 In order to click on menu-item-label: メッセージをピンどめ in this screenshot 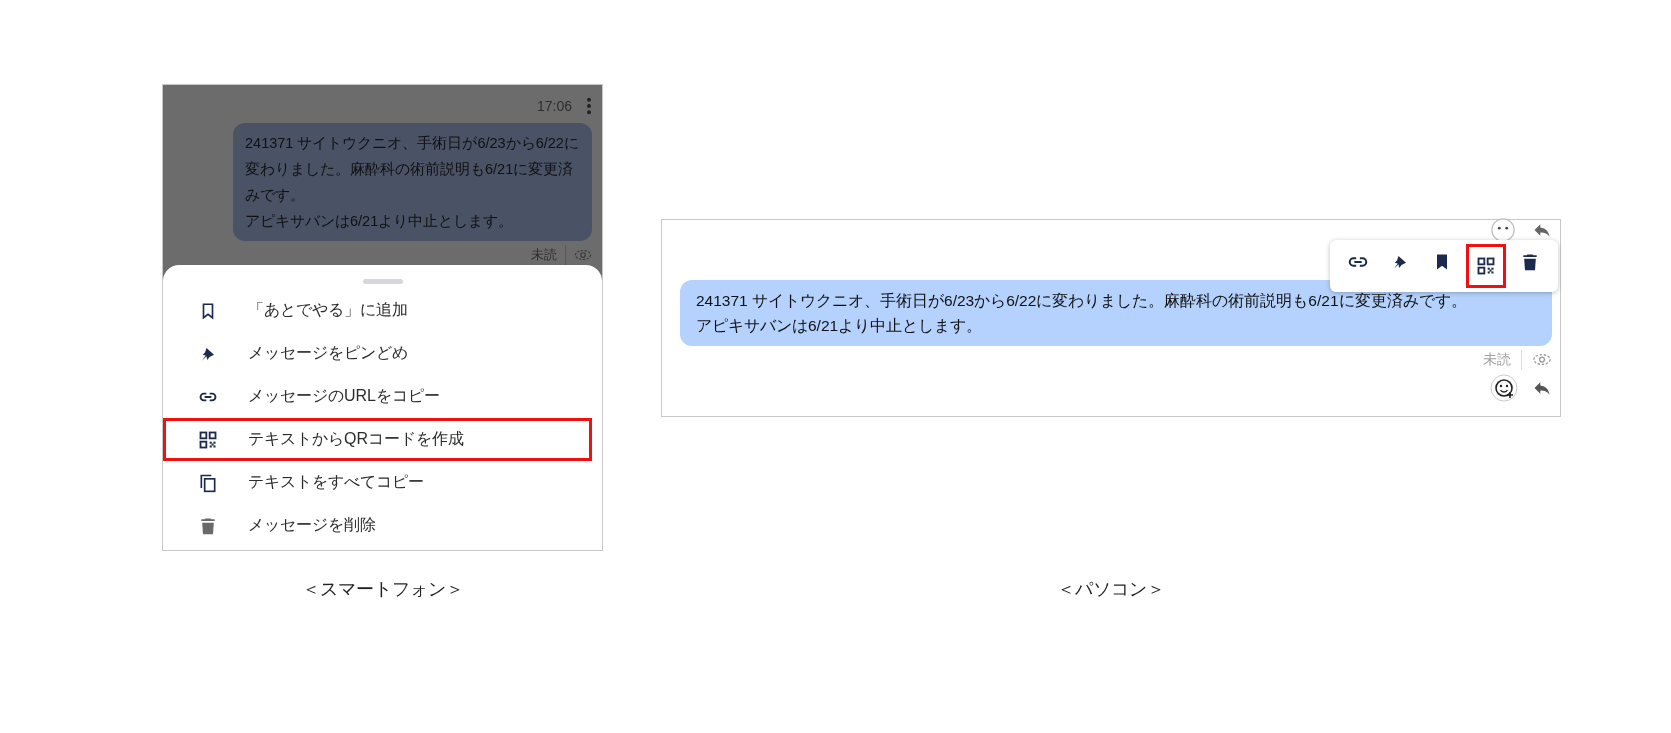, I will do `click(328, 353)`.